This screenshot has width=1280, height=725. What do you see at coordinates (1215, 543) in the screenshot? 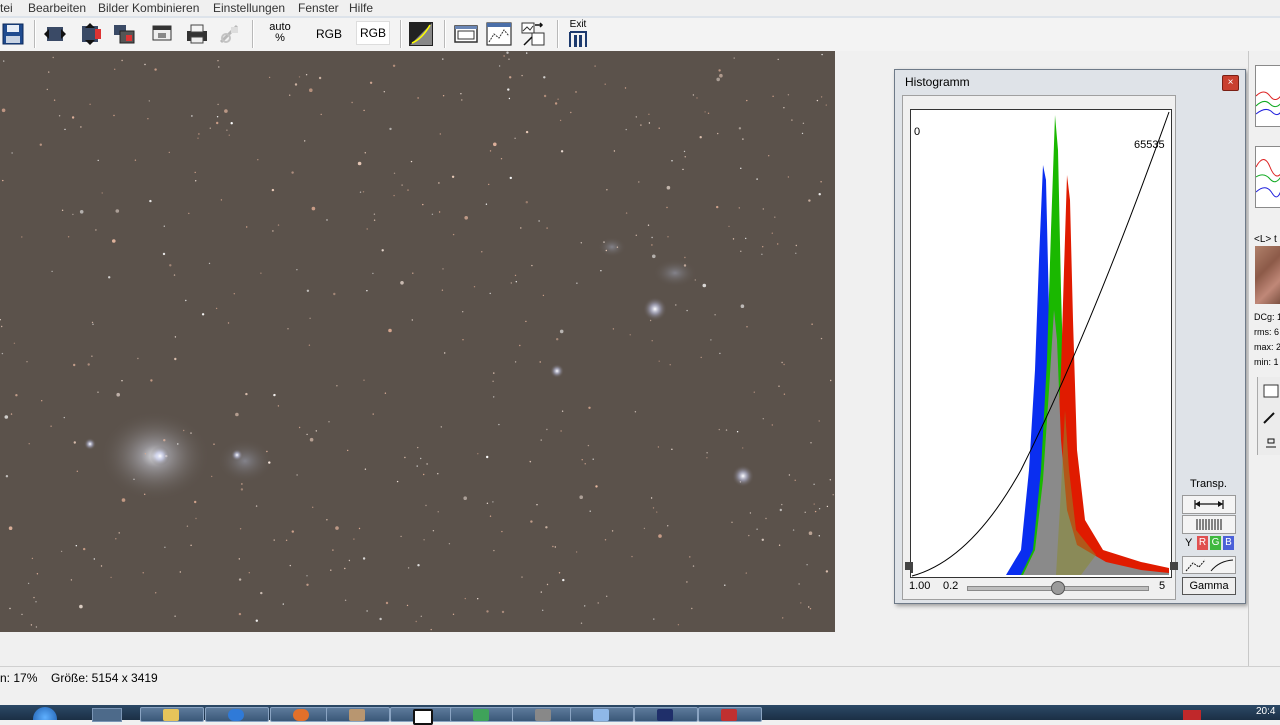
I see `channel-g: G` at bounding box center [1215, 543].